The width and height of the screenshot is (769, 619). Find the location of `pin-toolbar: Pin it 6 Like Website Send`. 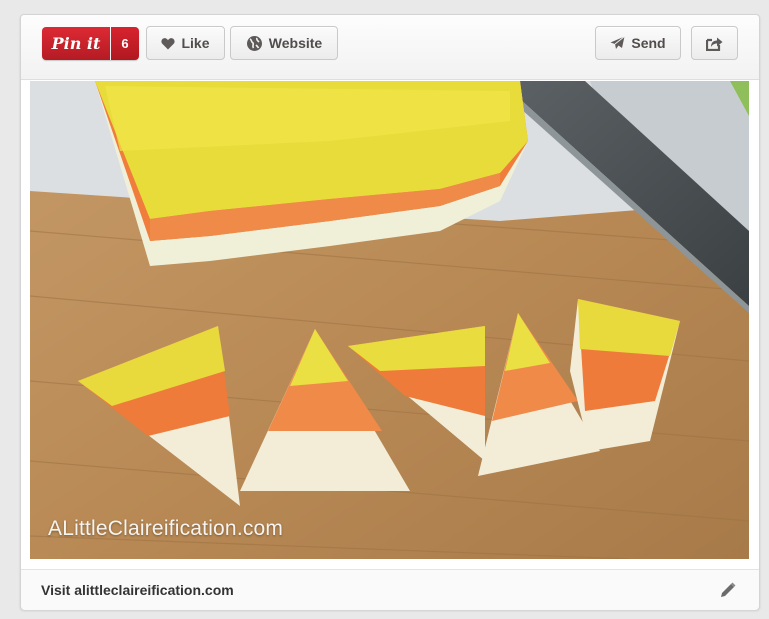

pin-toolbar: Pin it 6 Like Website Send is located at coordinates (390, 47).